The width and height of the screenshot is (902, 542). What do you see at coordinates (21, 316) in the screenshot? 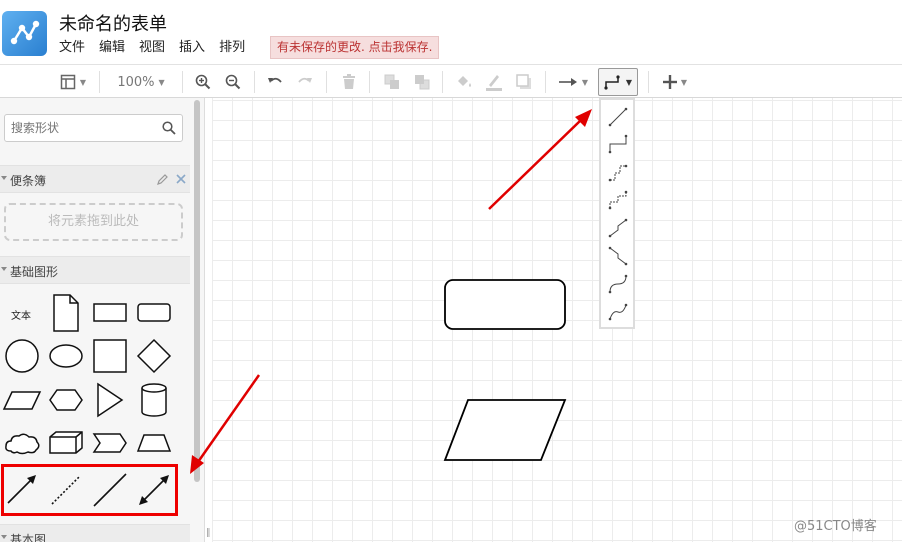
I see `text-shape-label: 文本` at bounding box center [21, 316].